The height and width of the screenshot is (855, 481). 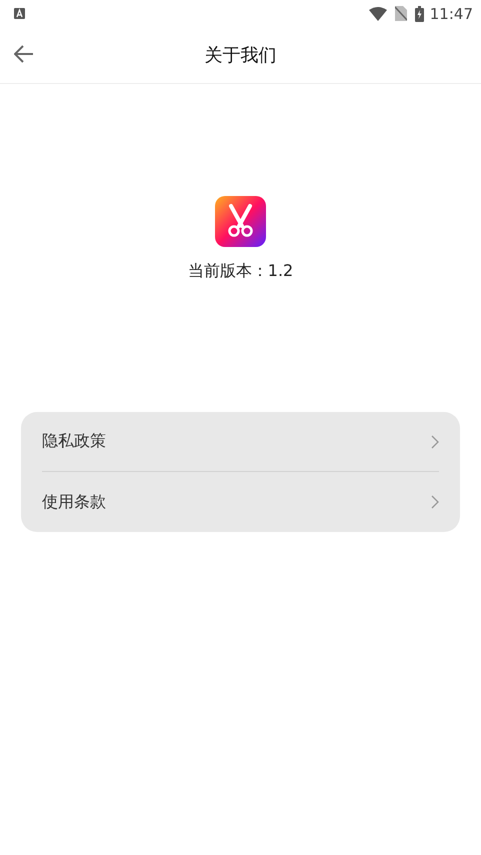 I want to click on version-text: 当前版本：1.2, so click(x=241, y=271).